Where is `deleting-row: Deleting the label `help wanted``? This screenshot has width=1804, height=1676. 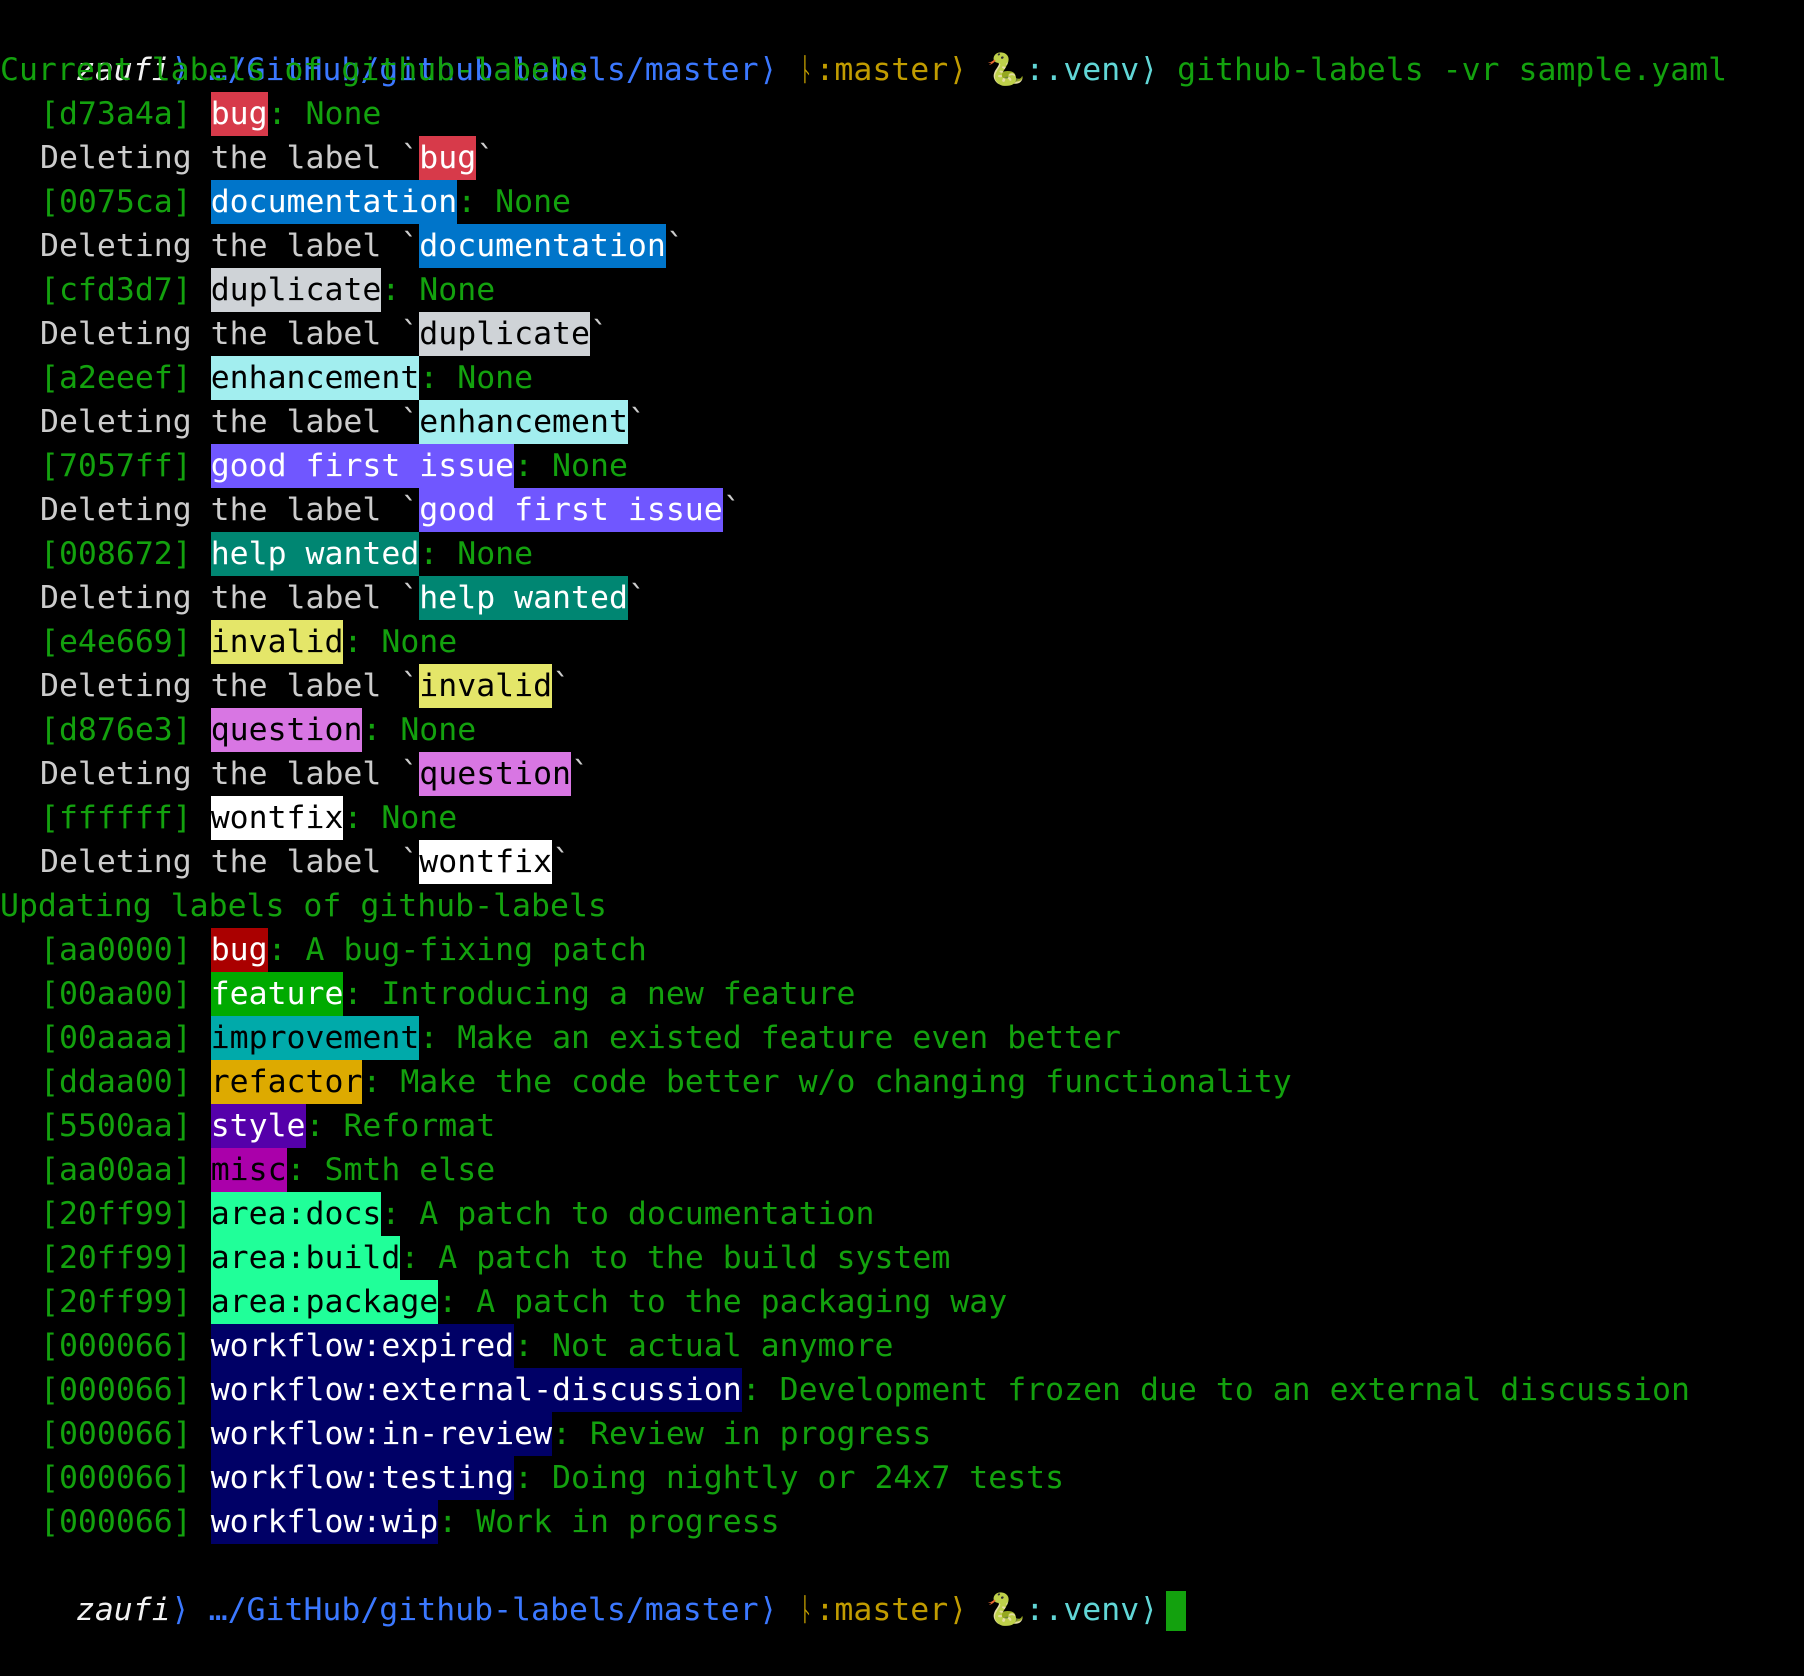
deleting-row: Deleting the label `help wanted` is located at coordinates (902, 598).